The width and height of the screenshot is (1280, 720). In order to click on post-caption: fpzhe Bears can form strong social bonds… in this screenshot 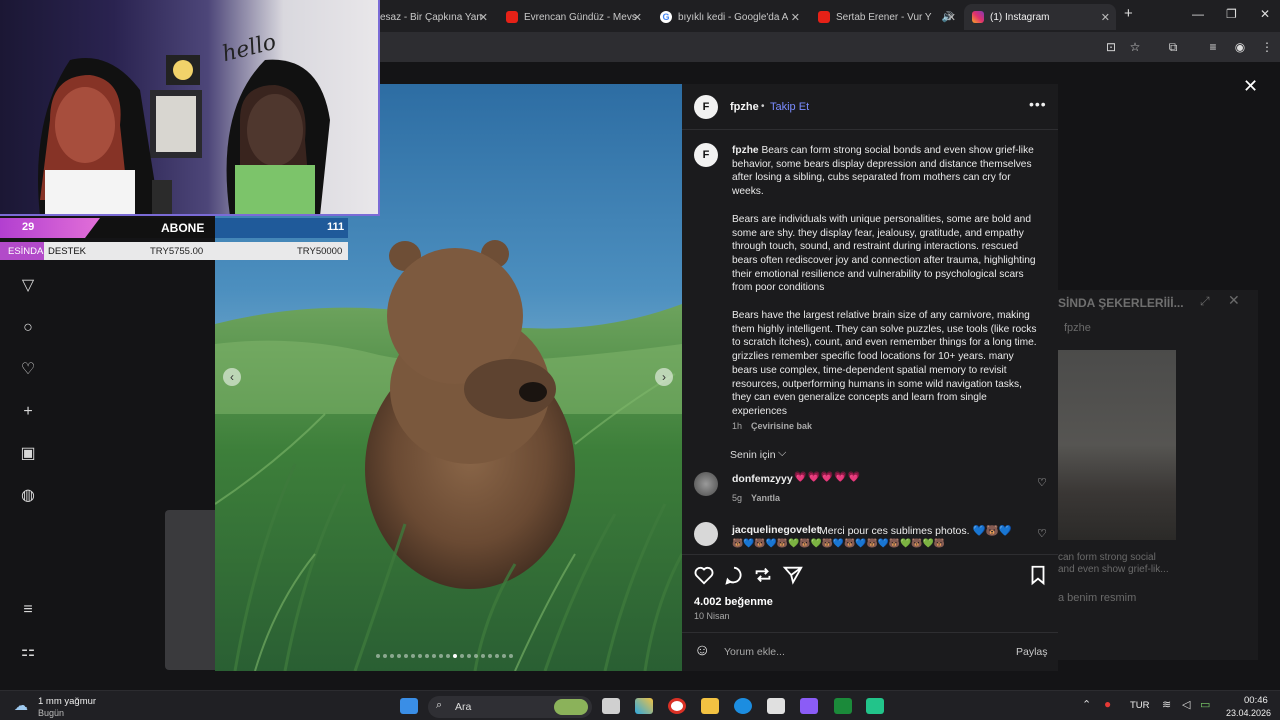, I will do `click(886, 288)`.